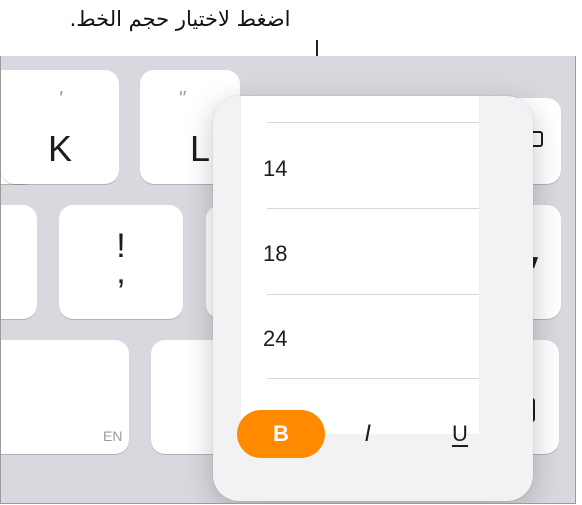  What do you see at coordinates (275, 169) in the screenshot?
I see `font-size-option-14: 14` at bounding box center [275, 169].